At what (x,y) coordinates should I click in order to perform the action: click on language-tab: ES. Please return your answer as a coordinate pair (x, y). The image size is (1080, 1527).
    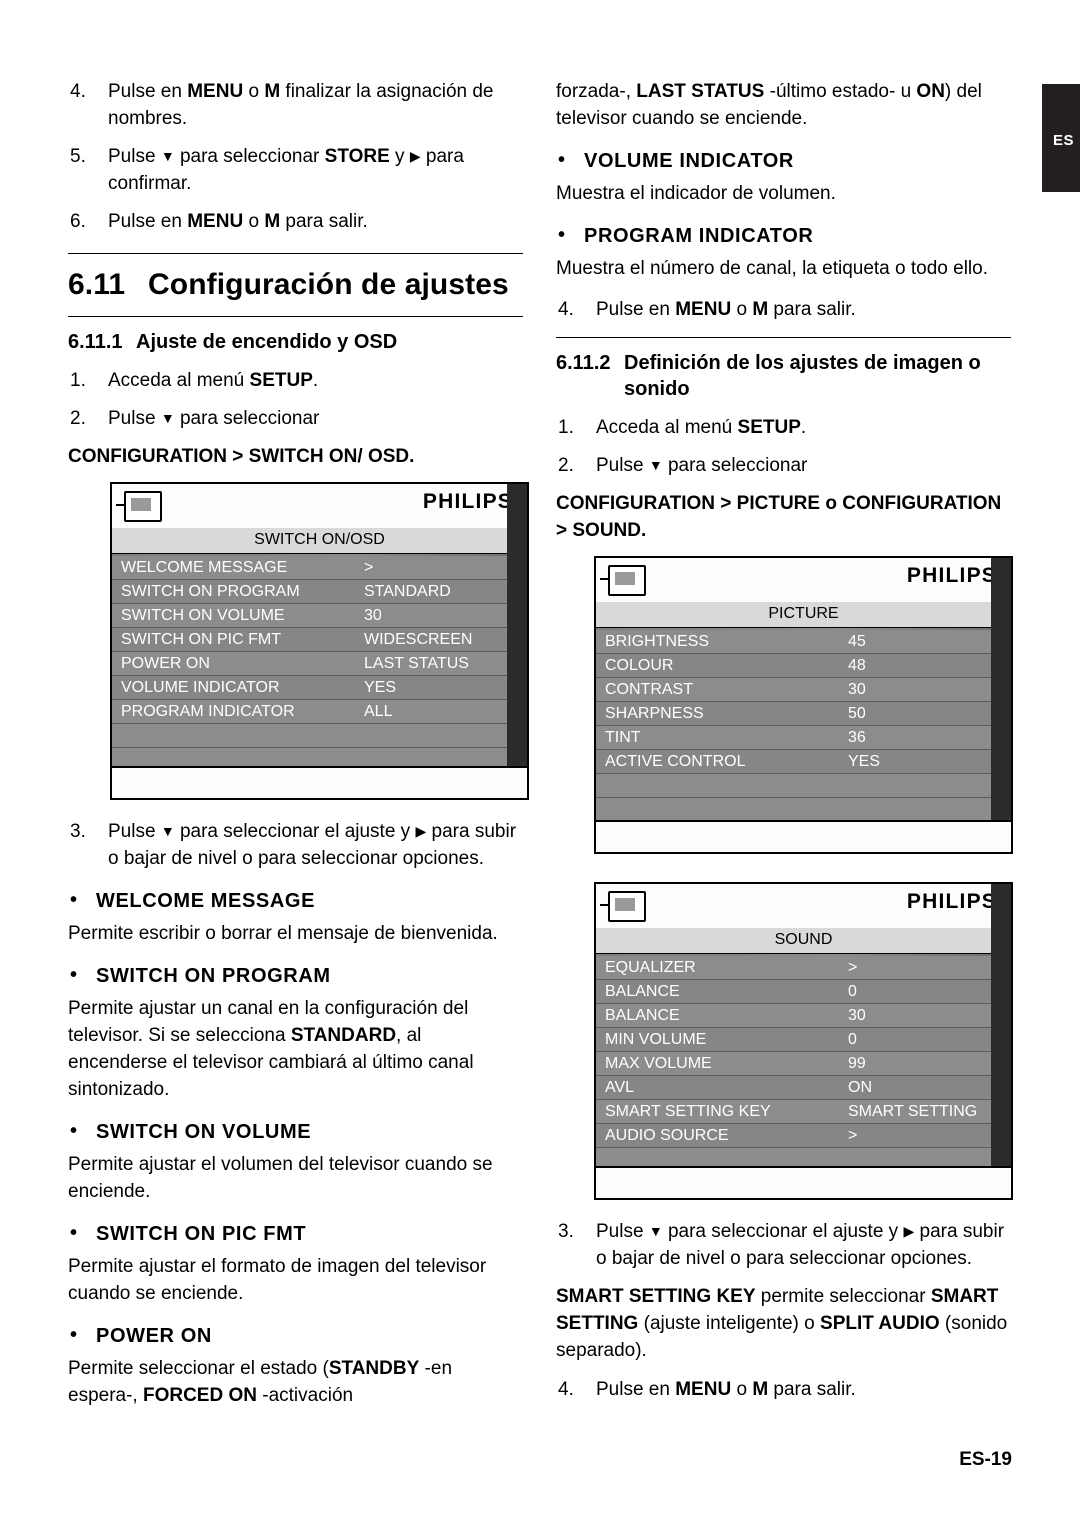
    Looking at the image, I should click on (1061, 138).